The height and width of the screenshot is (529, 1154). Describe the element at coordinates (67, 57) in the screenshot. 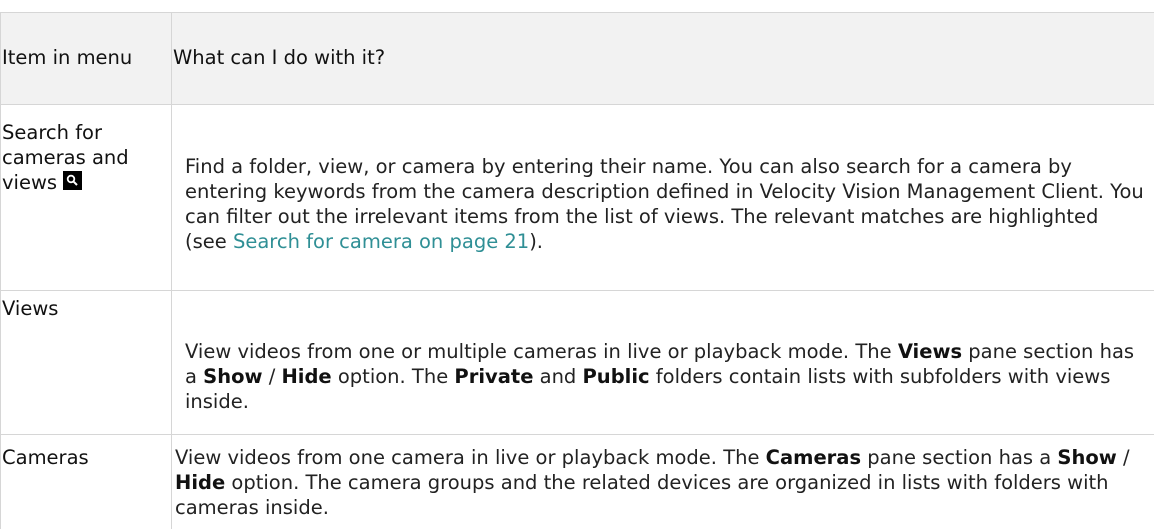

I see `header-item-in-menu: Item in menu` at that location.